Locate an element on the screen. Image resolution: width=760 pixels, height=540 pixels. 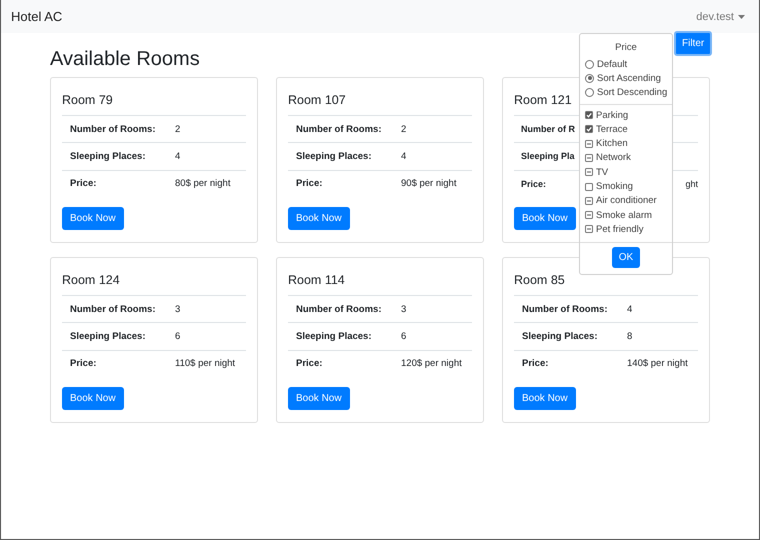
option-label: Parking is located at coordinates (612, 115).